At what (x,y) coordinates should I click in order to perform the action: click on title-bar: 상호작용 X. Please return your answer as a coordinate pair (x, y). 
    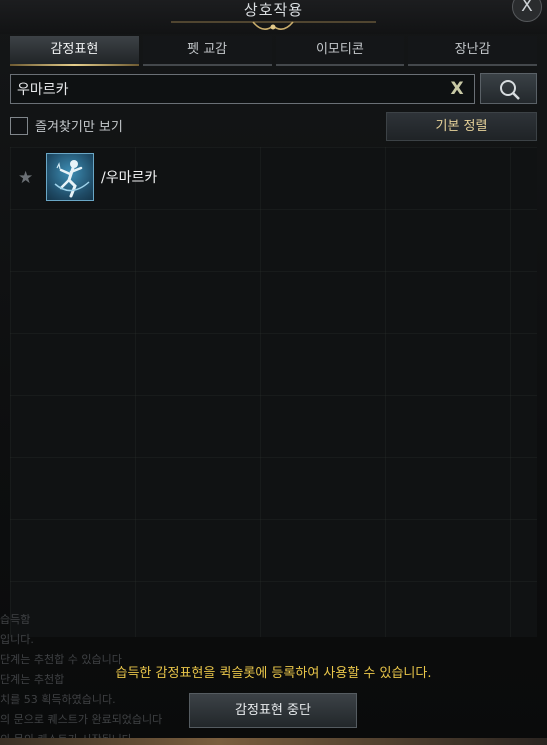
    Looking at the image, I should click on (273, 17).